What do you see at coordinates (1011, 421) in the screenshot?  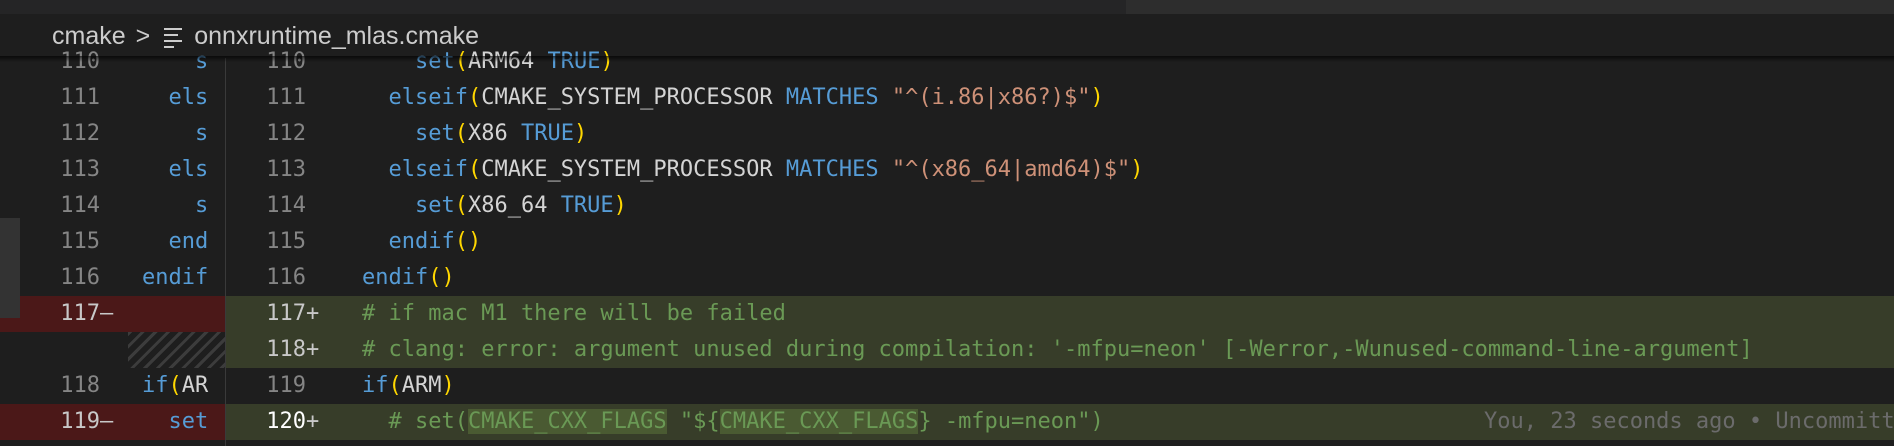 I see `code-token: } -mfpu=neon")` at bounding box center [1011, 421].